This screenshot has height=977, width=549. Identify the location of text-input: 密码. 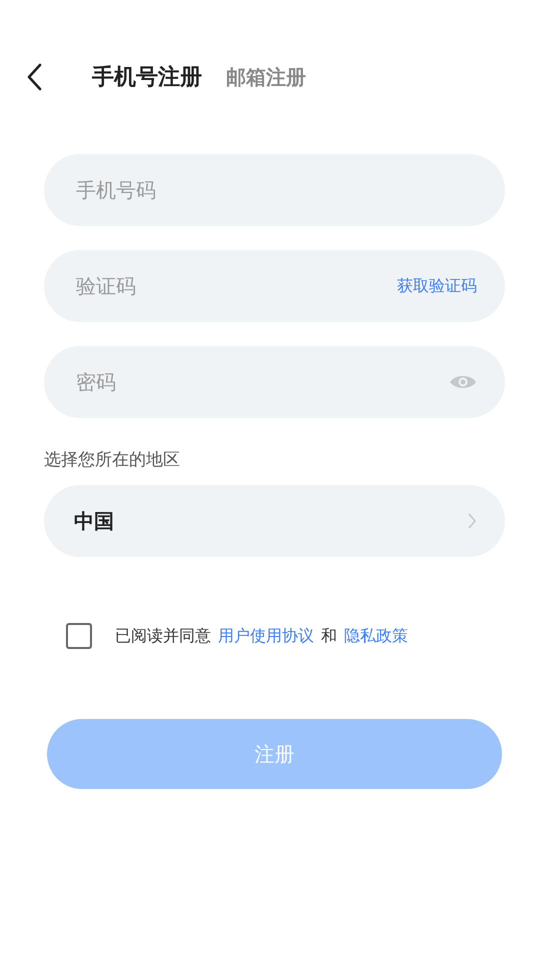
(261, 382).